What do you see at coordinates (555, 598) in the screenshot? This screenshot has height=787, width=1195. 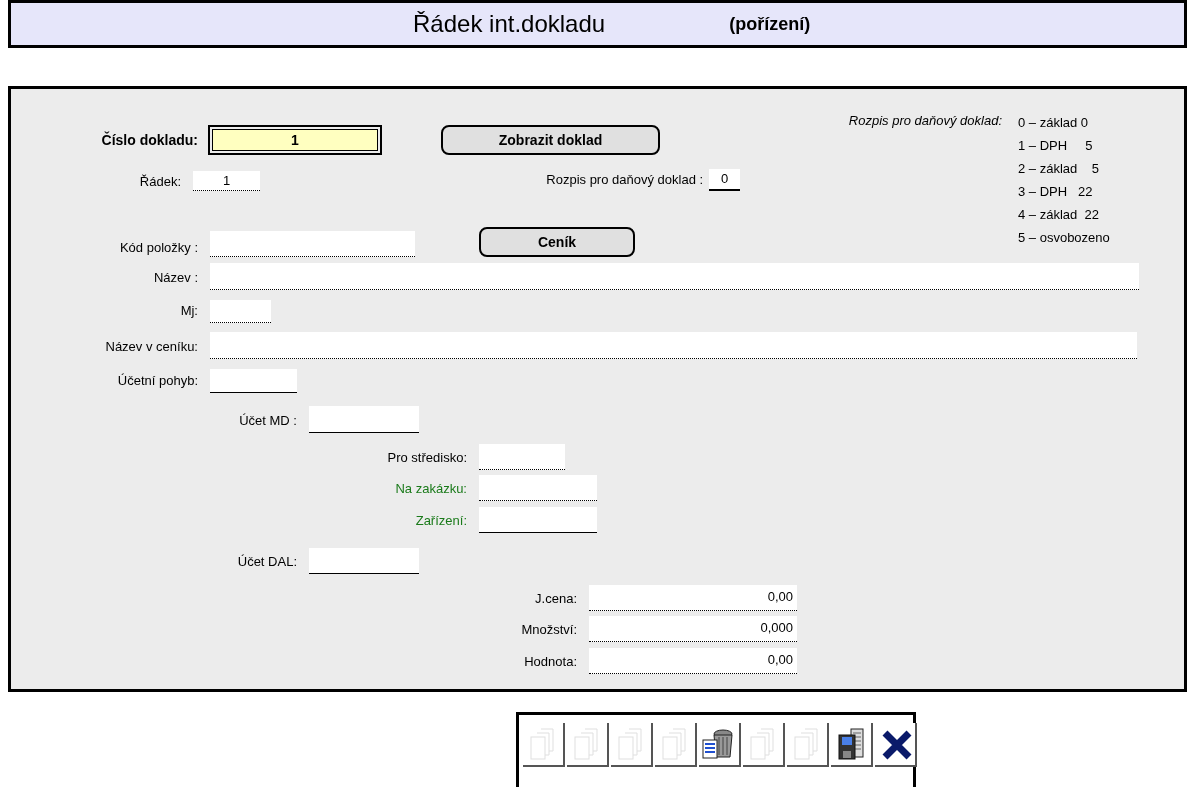 I see `field-label: J.cena:` at bounding box center [555, 598].